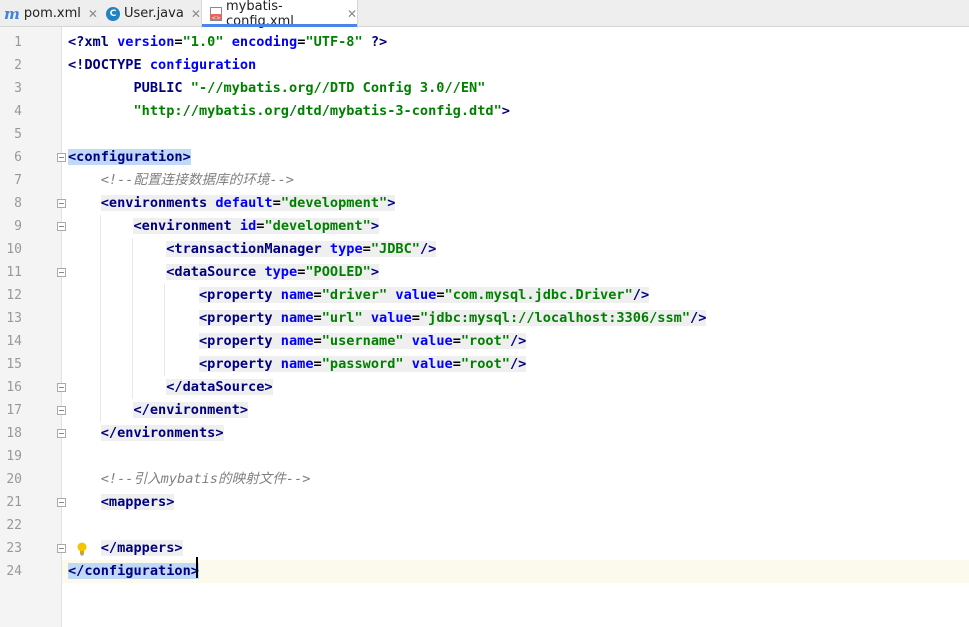 The height and width of the screenshot is (627, 969). I want to click on code-token: PUBLIC, so click(129, 88).